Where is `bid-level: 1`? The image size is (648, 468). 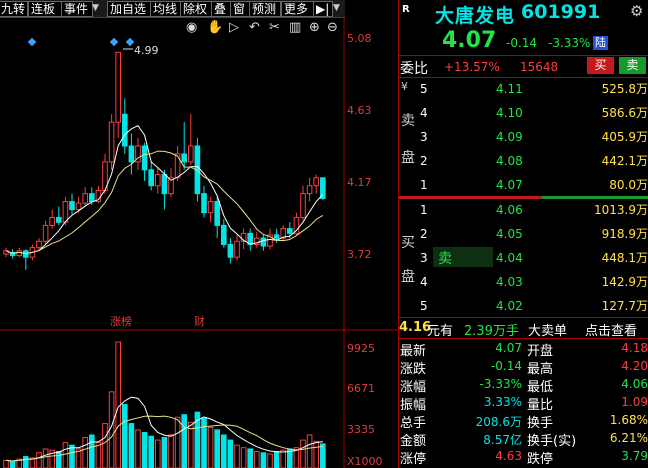
bid-level: 1 is located at coordinates (424, 210).